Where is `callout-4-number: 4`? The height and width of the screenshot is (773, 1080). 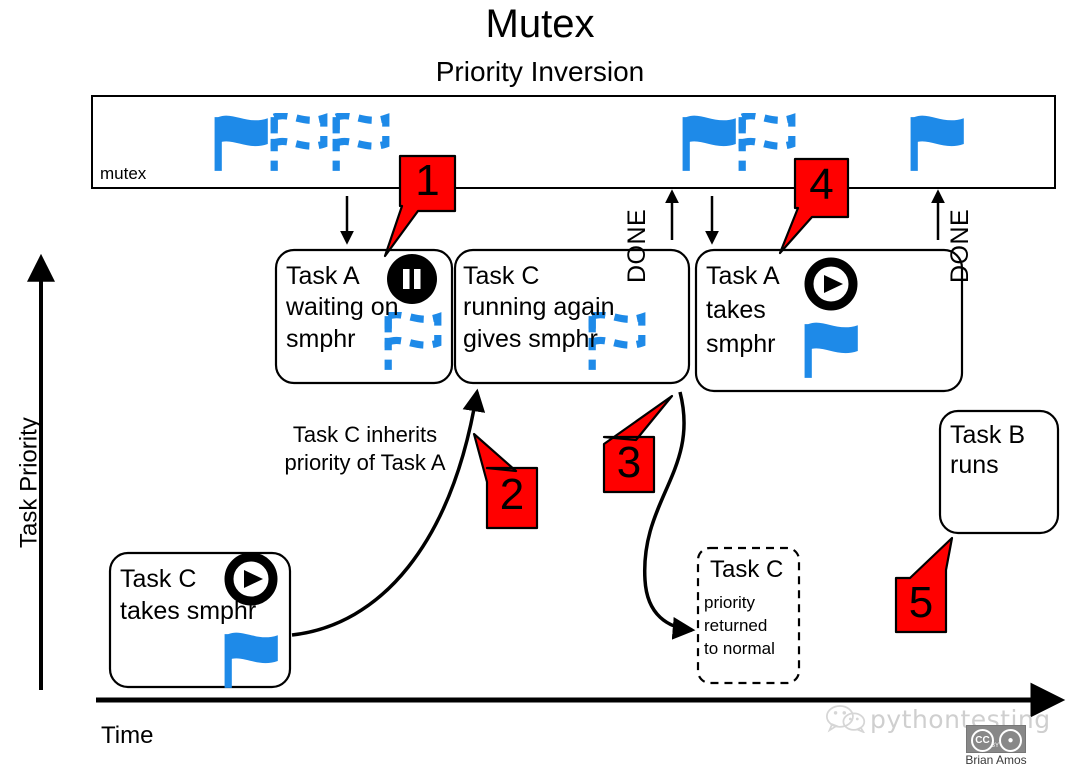 callout-4-number: 4 is located at coordinates (821, 184).